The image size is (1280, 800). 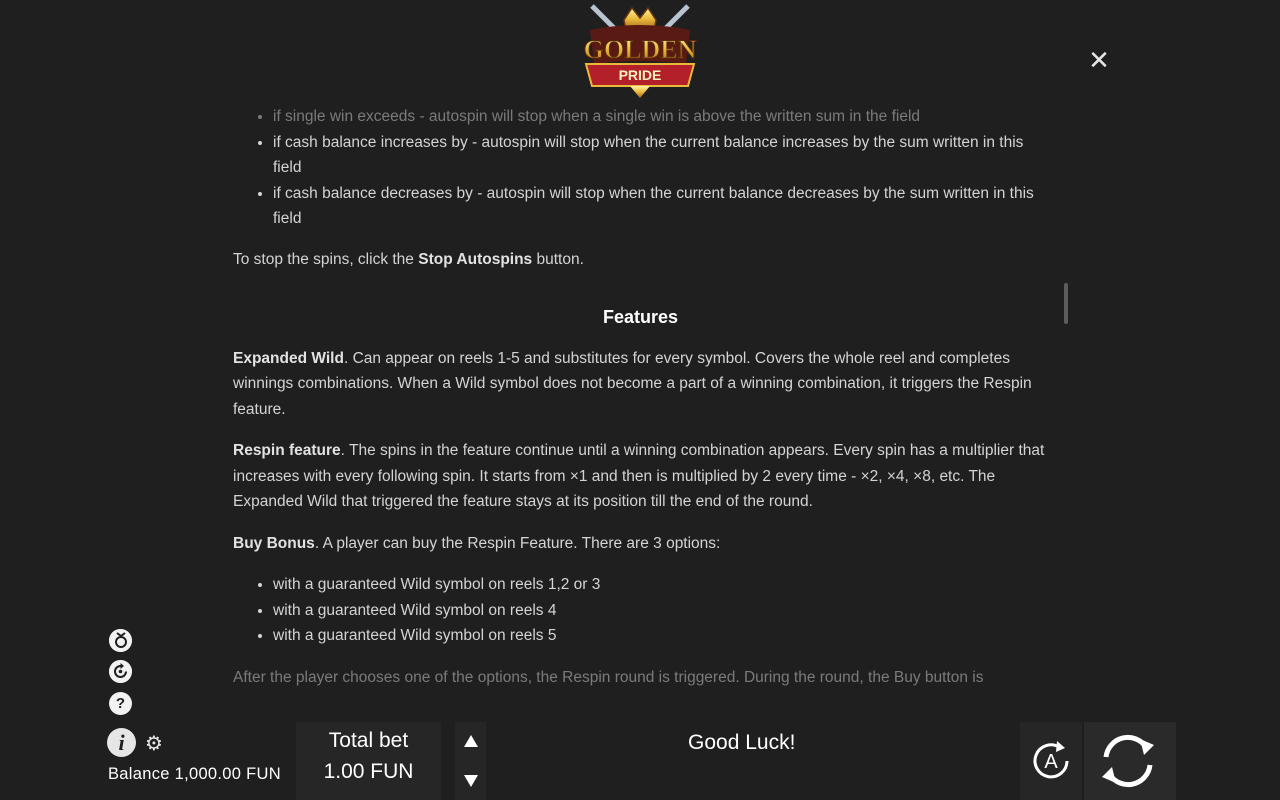 I want to click on total-bet-label: Total bet, so click(x=368, y=740).